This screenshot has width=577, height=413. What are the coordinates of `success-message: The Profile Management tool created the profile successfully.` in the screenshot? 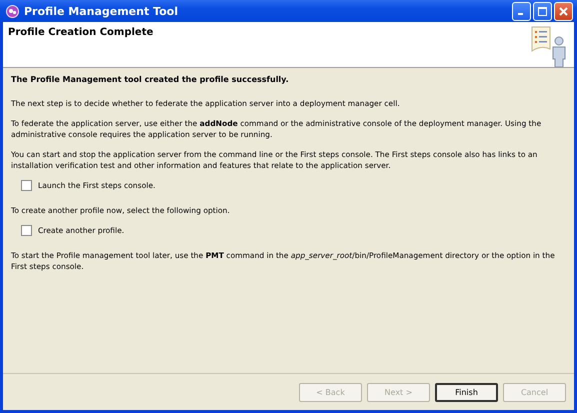 It's located at (150, 79).